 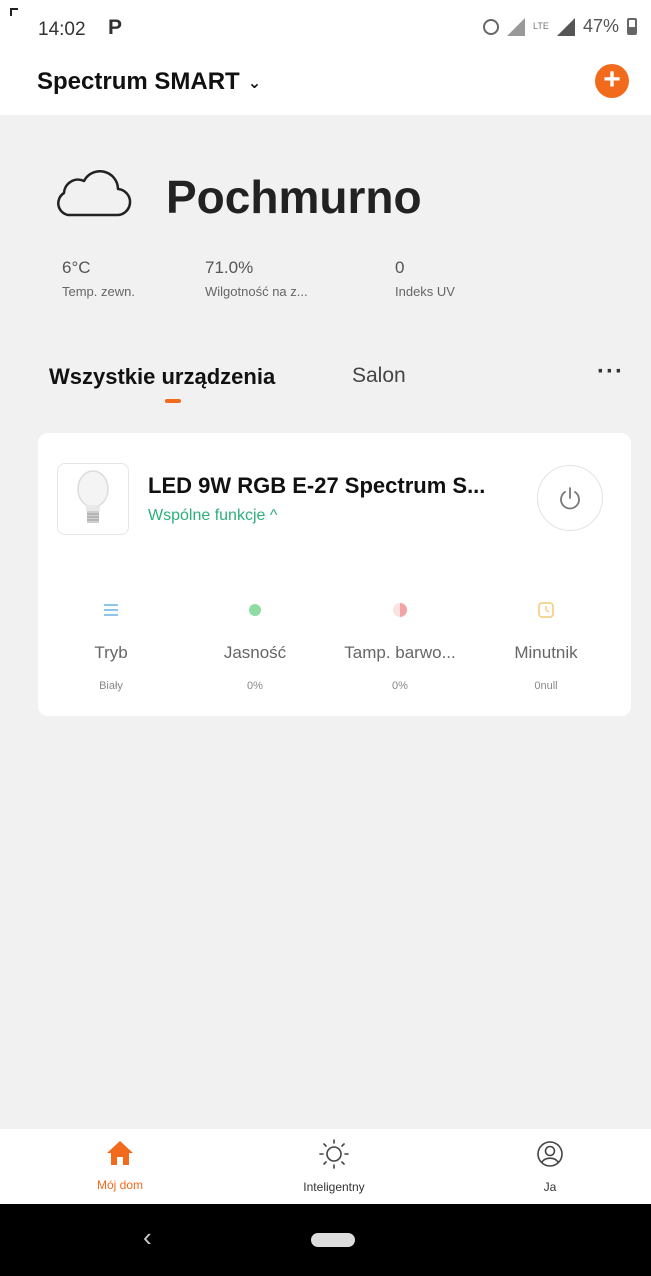 What do you see at coordinates (138, 81) in the screenshot?
I see `home-name: Spectrum SMART` at bounding box center [138, 81].